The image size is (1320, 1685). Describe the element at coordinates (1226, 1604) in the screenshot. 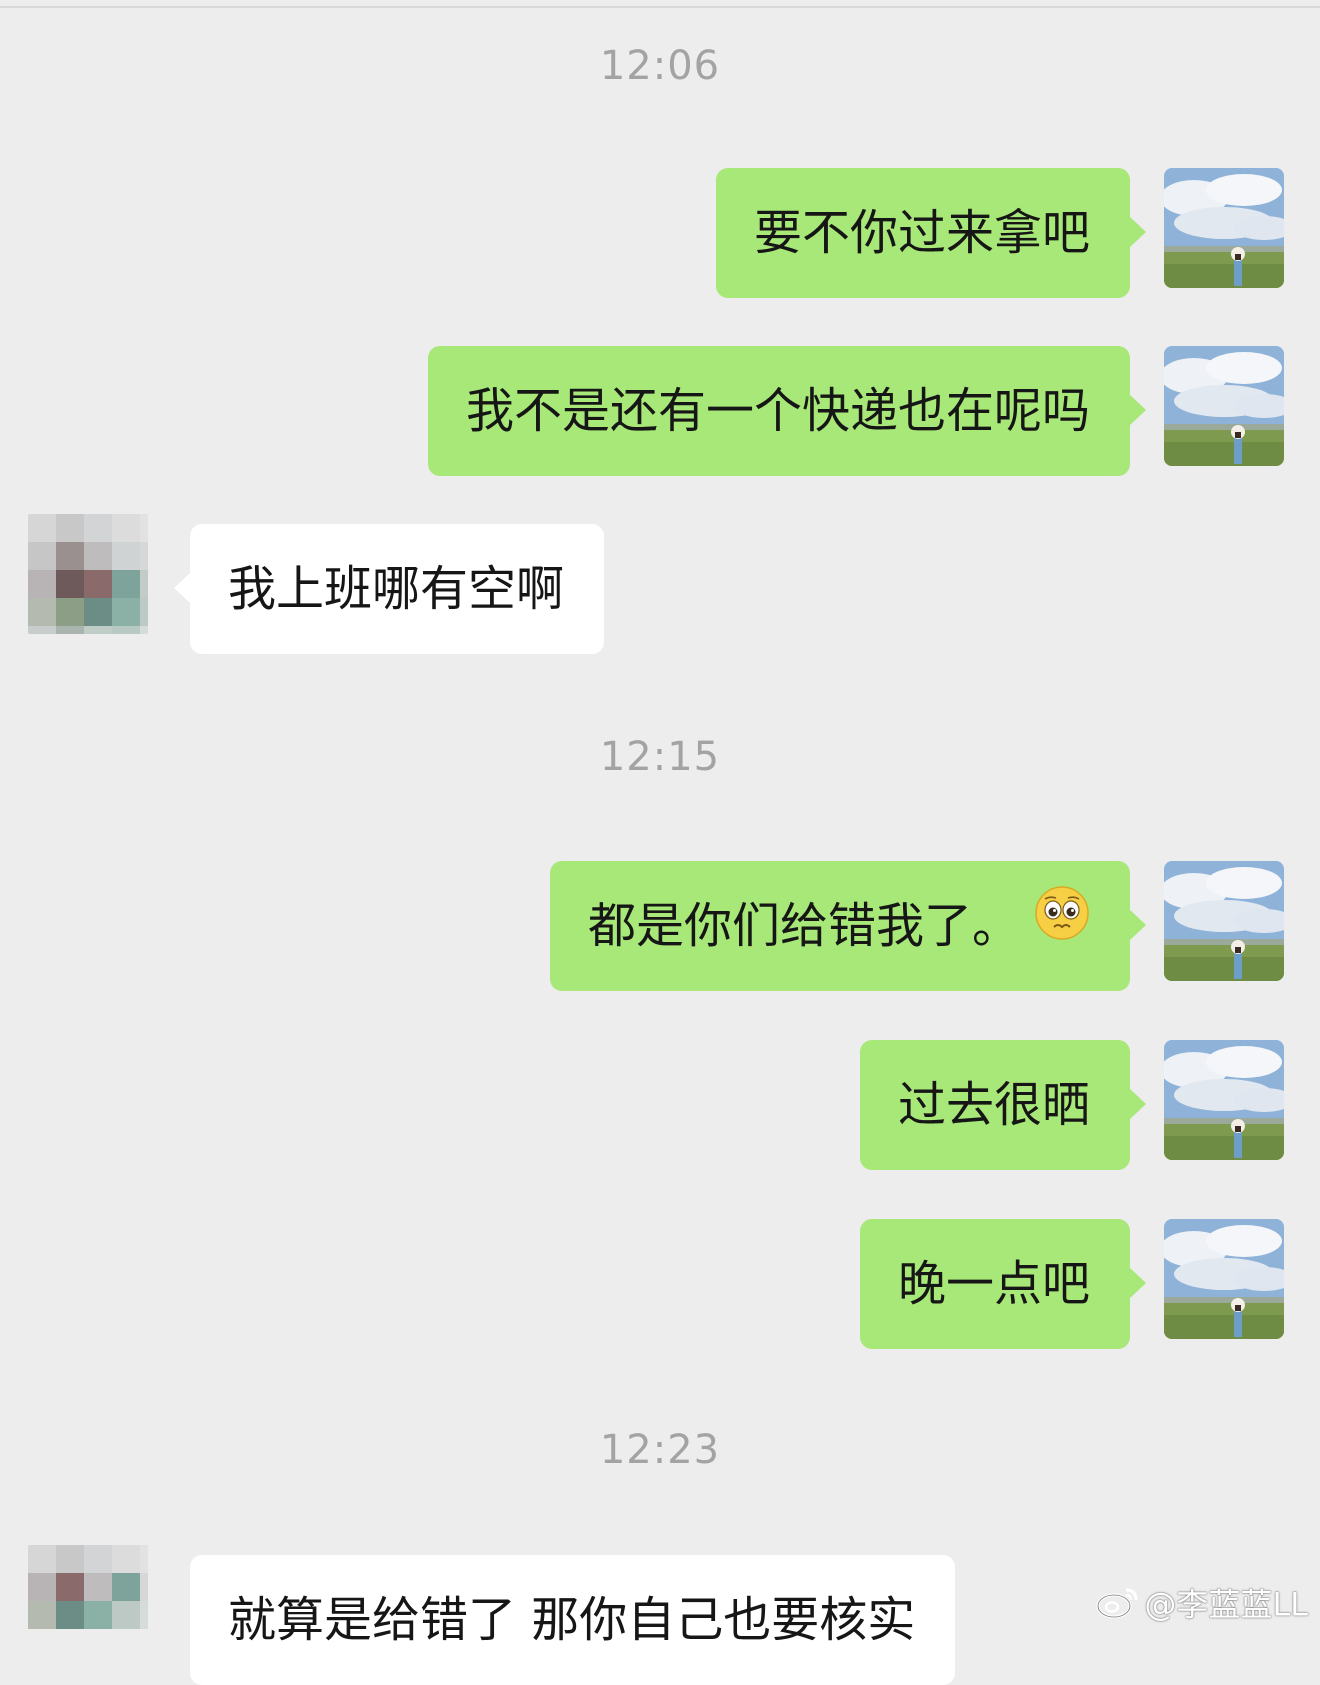

I see `watermark-text: @李蓝蓝LL` at that location.